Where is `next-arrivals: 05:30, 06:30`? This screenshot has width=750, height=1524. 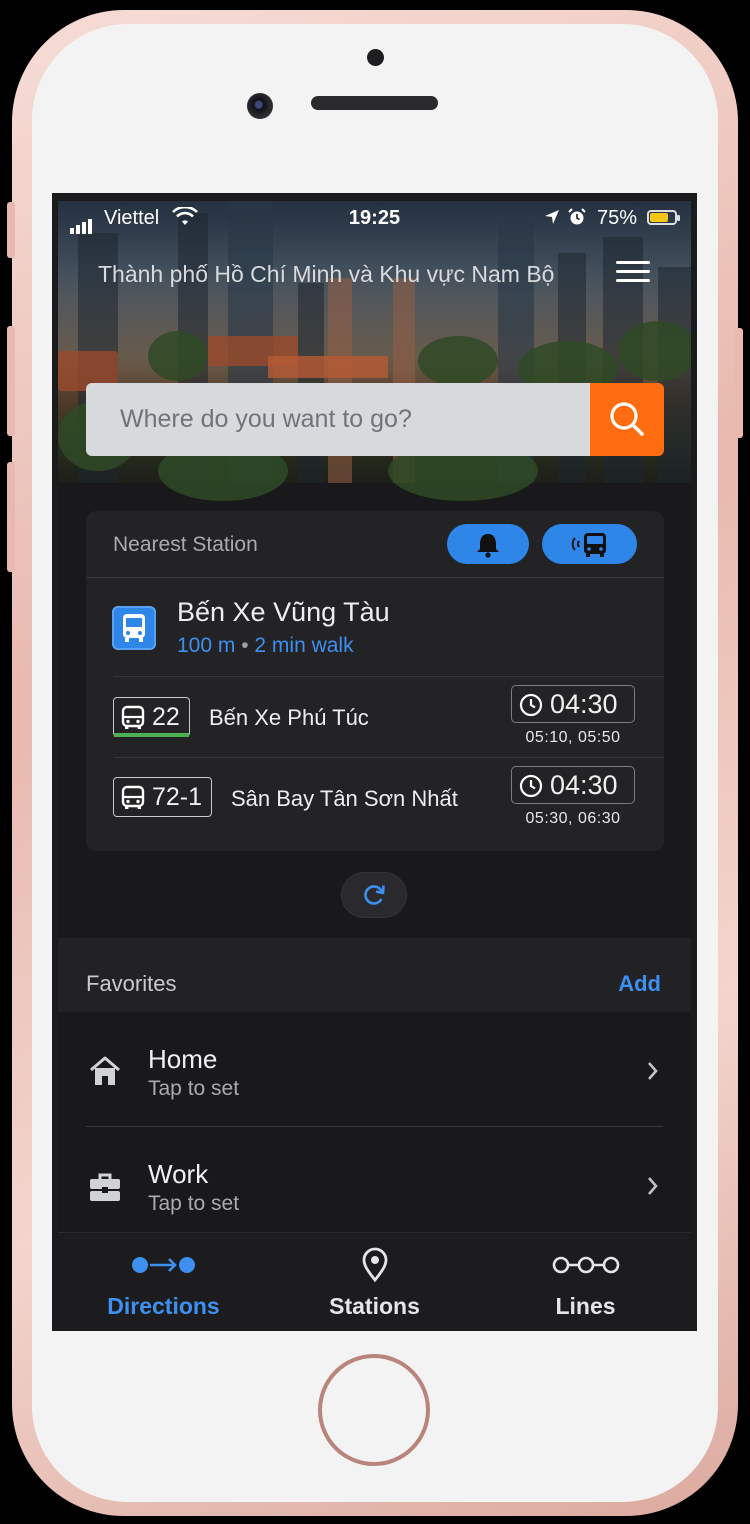 next-arrivals: 05:30, 06:30 is located at coordinates (573, 818).